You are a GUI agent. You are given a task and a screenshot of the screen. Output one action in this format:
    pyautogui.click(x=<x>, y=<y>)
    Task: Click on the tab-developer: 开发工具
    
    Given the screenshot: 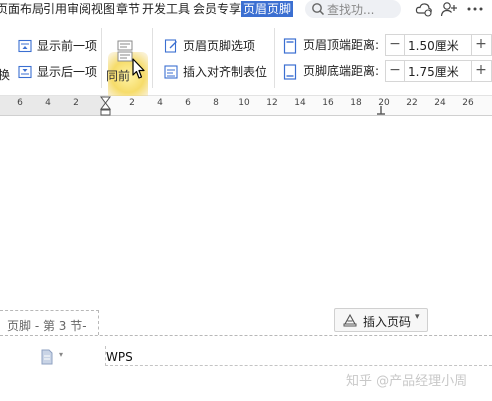 What is the action you would take?
    pyautogui.click(x=166, y=9)
    